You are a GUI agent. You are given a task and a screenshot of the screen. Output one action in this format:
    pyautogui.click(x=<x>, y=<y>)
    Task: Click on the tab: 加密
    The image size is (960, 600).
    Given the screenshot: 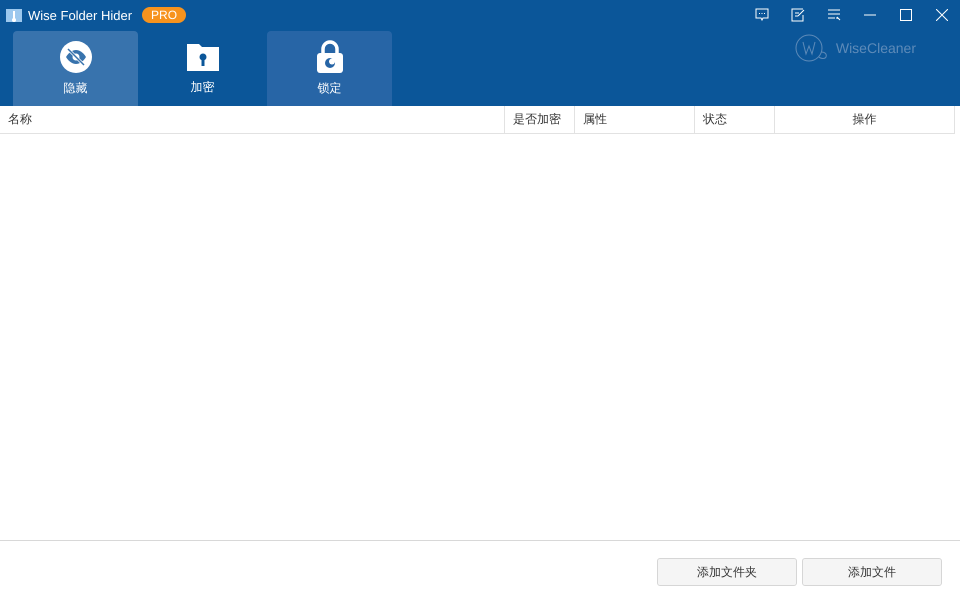 What is the action you would take?
    pyautogui.click(x=202, y=68)
    